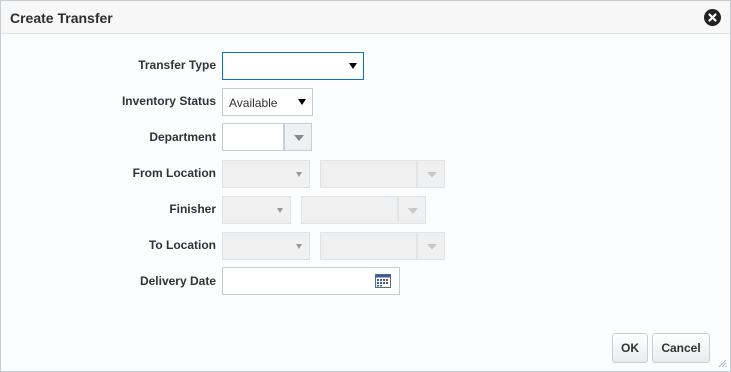  What do you see at coordinates (712, 17) in the screenshot?
I see `close-icon` at bounding box center [712, 17].